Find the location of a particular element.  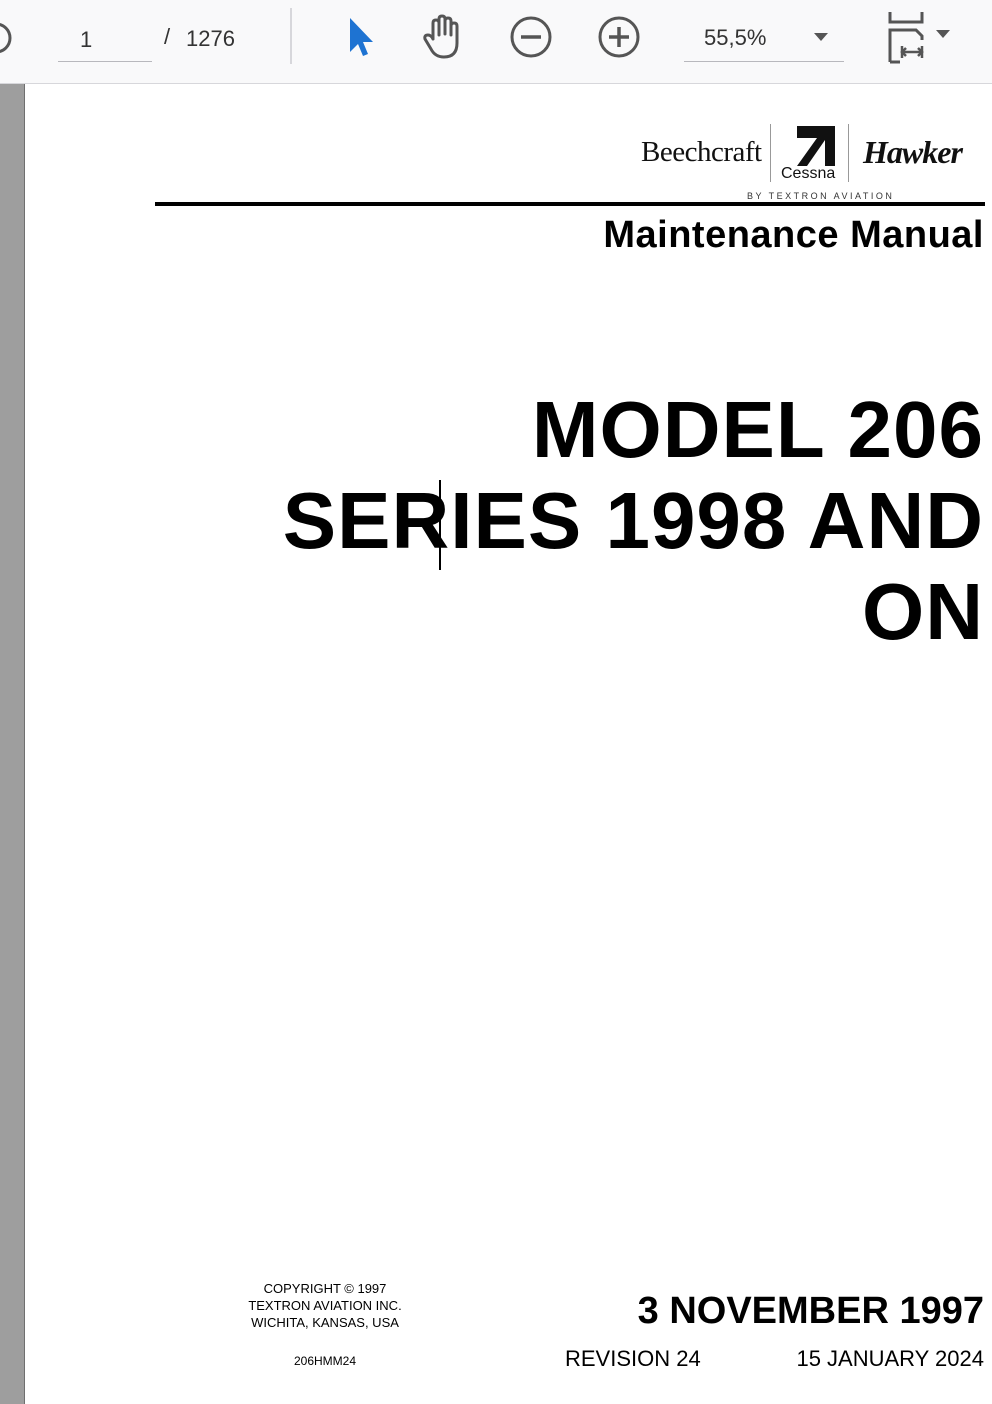

fit-page-icon is located at coordinates (919, 38).